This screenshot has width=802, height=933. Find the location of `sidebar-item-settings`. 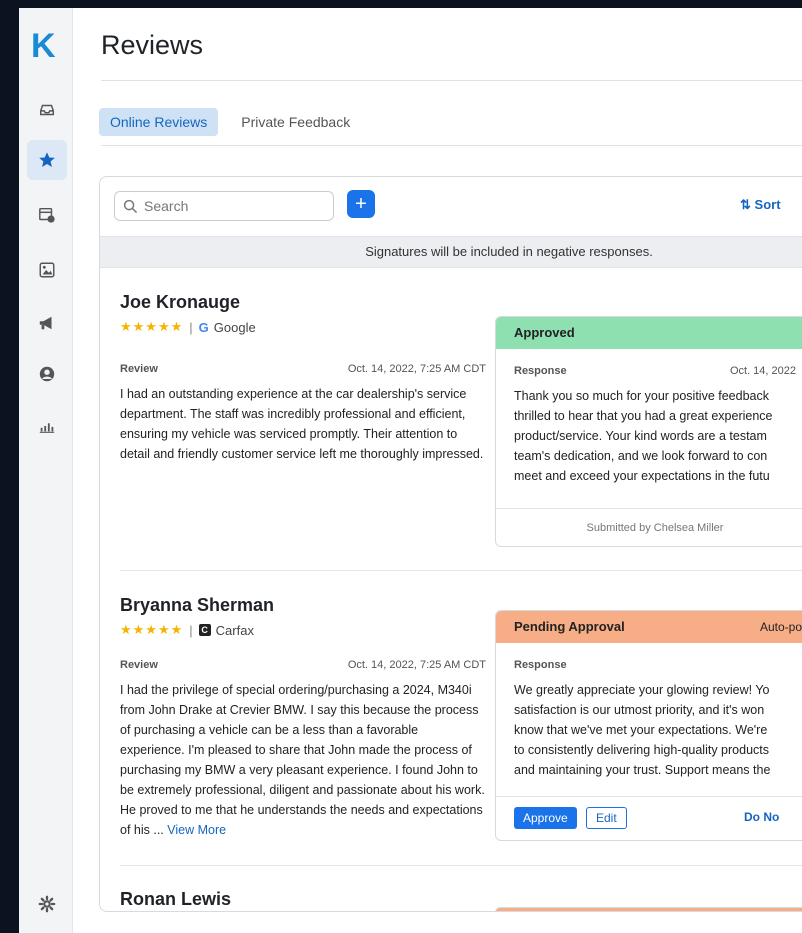

sidebar-item-settings is located at coordinates (47, 904).